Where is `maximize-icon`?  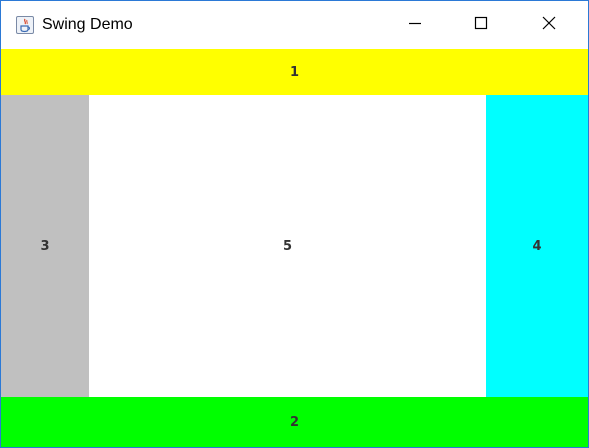 maximize-icon is located at coordinates (481, 25).